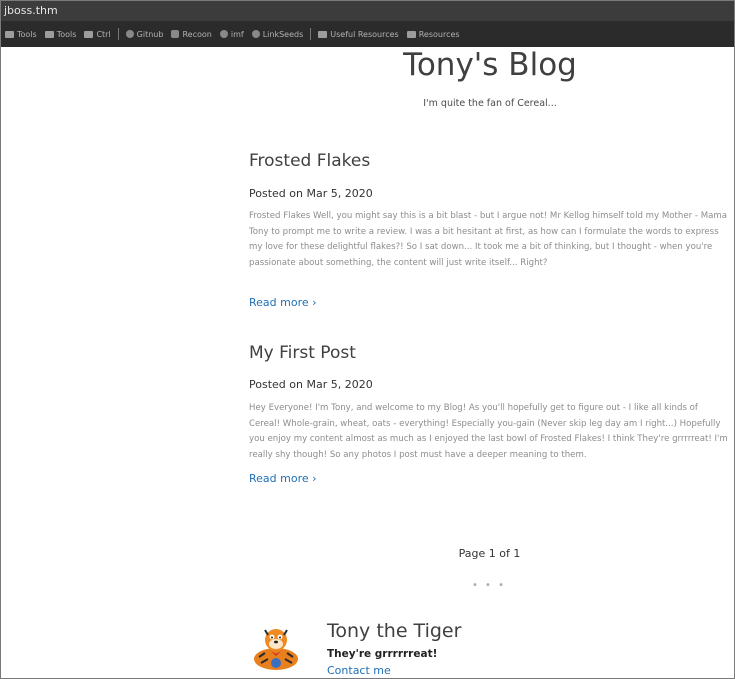  Describe the element at coordinates (232, 34) in the screenshot. I see `bookmark-item: imf` at that location.